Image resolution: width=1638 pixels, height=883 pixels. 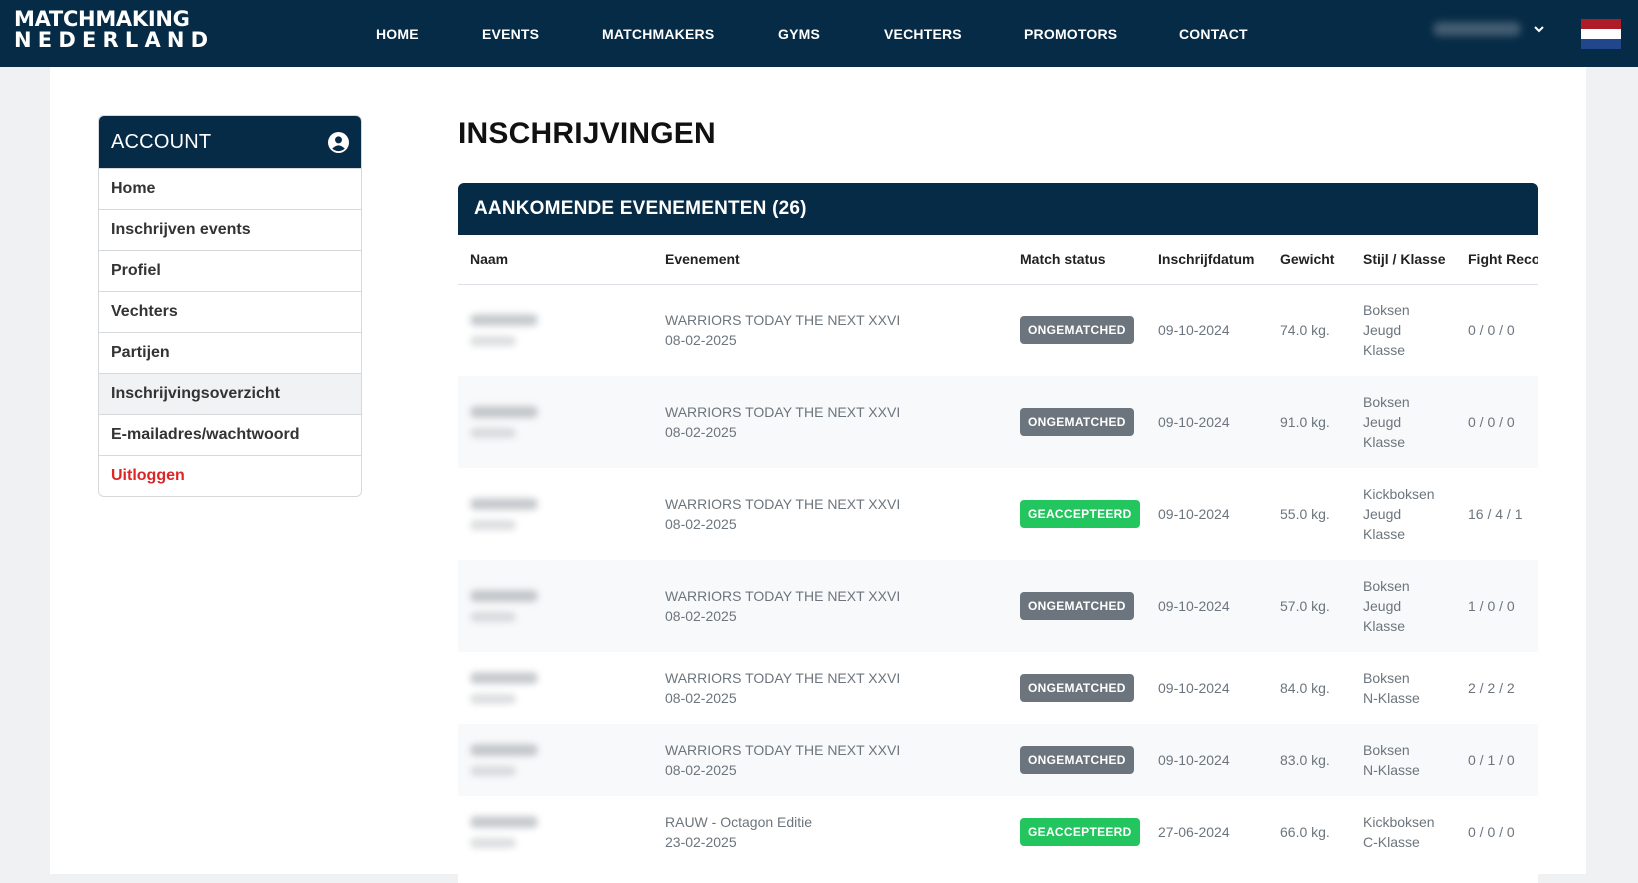 I want to click on nav-matchmakers: MATCHMAKERS, so click(x=658, y=34).